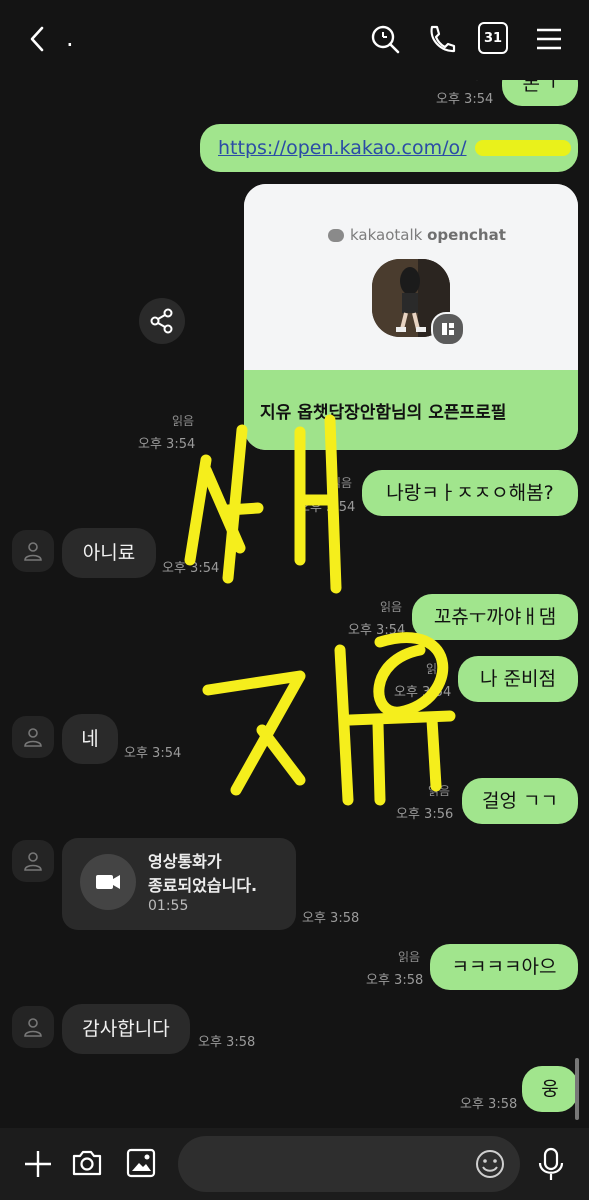 The image size is (589, 1200). I want to click on link-message: https://open.kakao.com/o/, so click(389, 148).